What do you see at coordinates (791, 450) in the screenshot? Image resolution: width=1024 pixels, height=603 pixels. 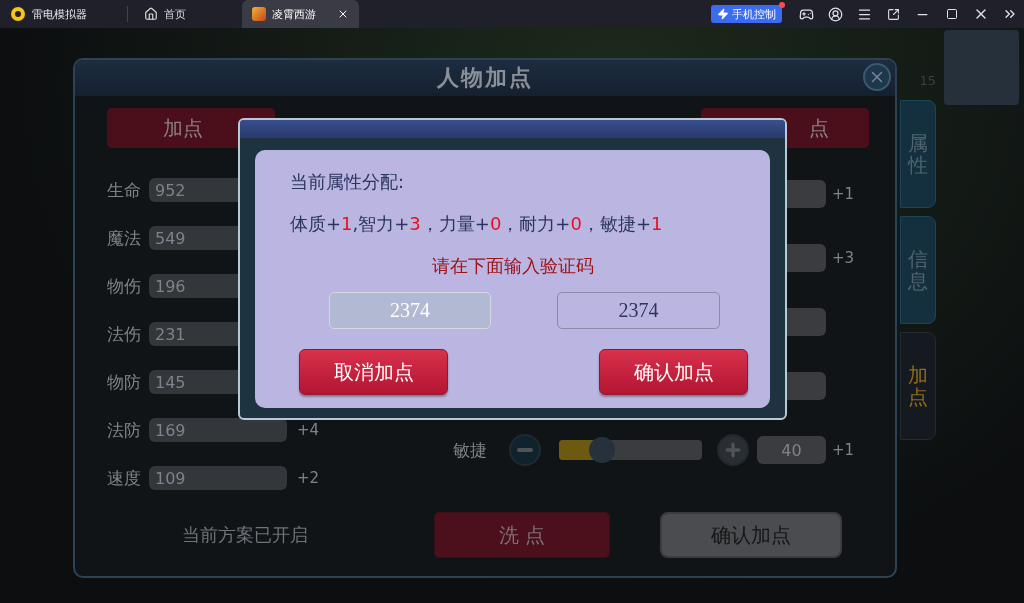 I see `attribute-value: 40` at bounding box center [791, 450].